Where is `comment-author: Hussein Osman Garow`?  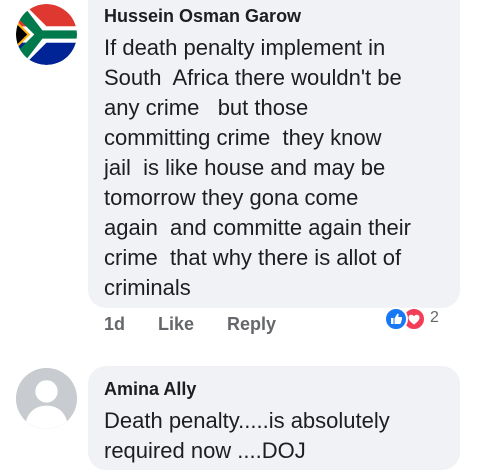
comment-author: Hussein Osman Garow is located at coordinates (202, 16).